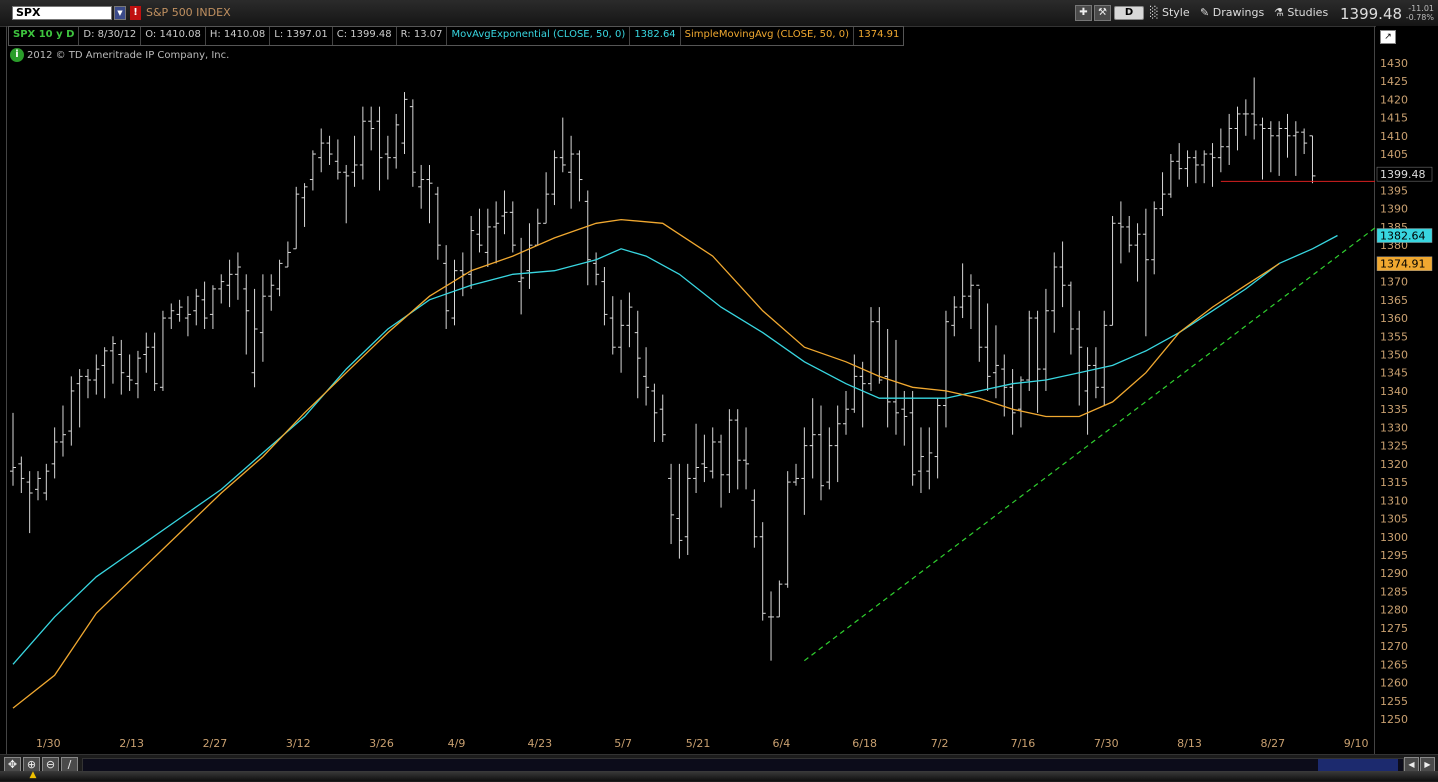  I want to click on y-tick-label: 1390, so click(1394, 209).